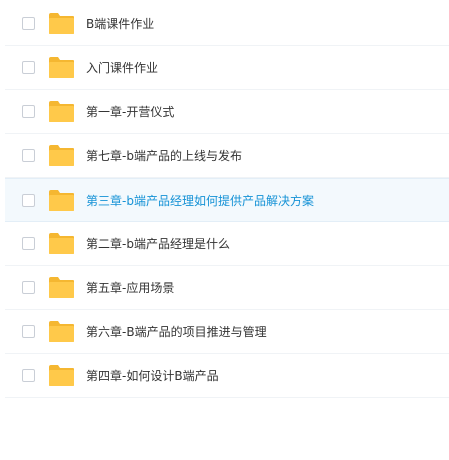 The image size is (449, 460). Describe the element at coordinates (122, 67) in the screenshot. I see `file-name: 入门课件作业` at that location.